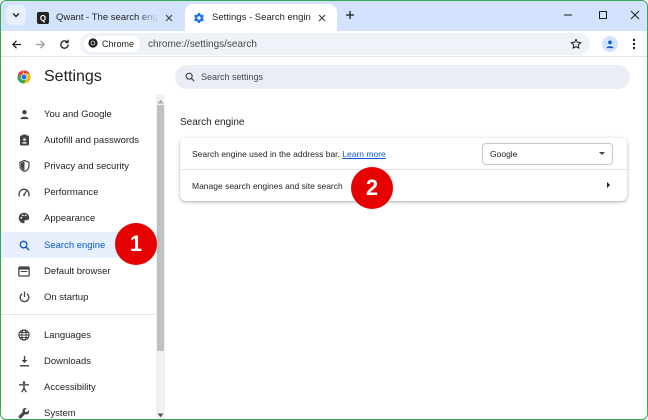 The image size is (648, 420). I want to click on callout-badge-1: 1, so click(136, 244).